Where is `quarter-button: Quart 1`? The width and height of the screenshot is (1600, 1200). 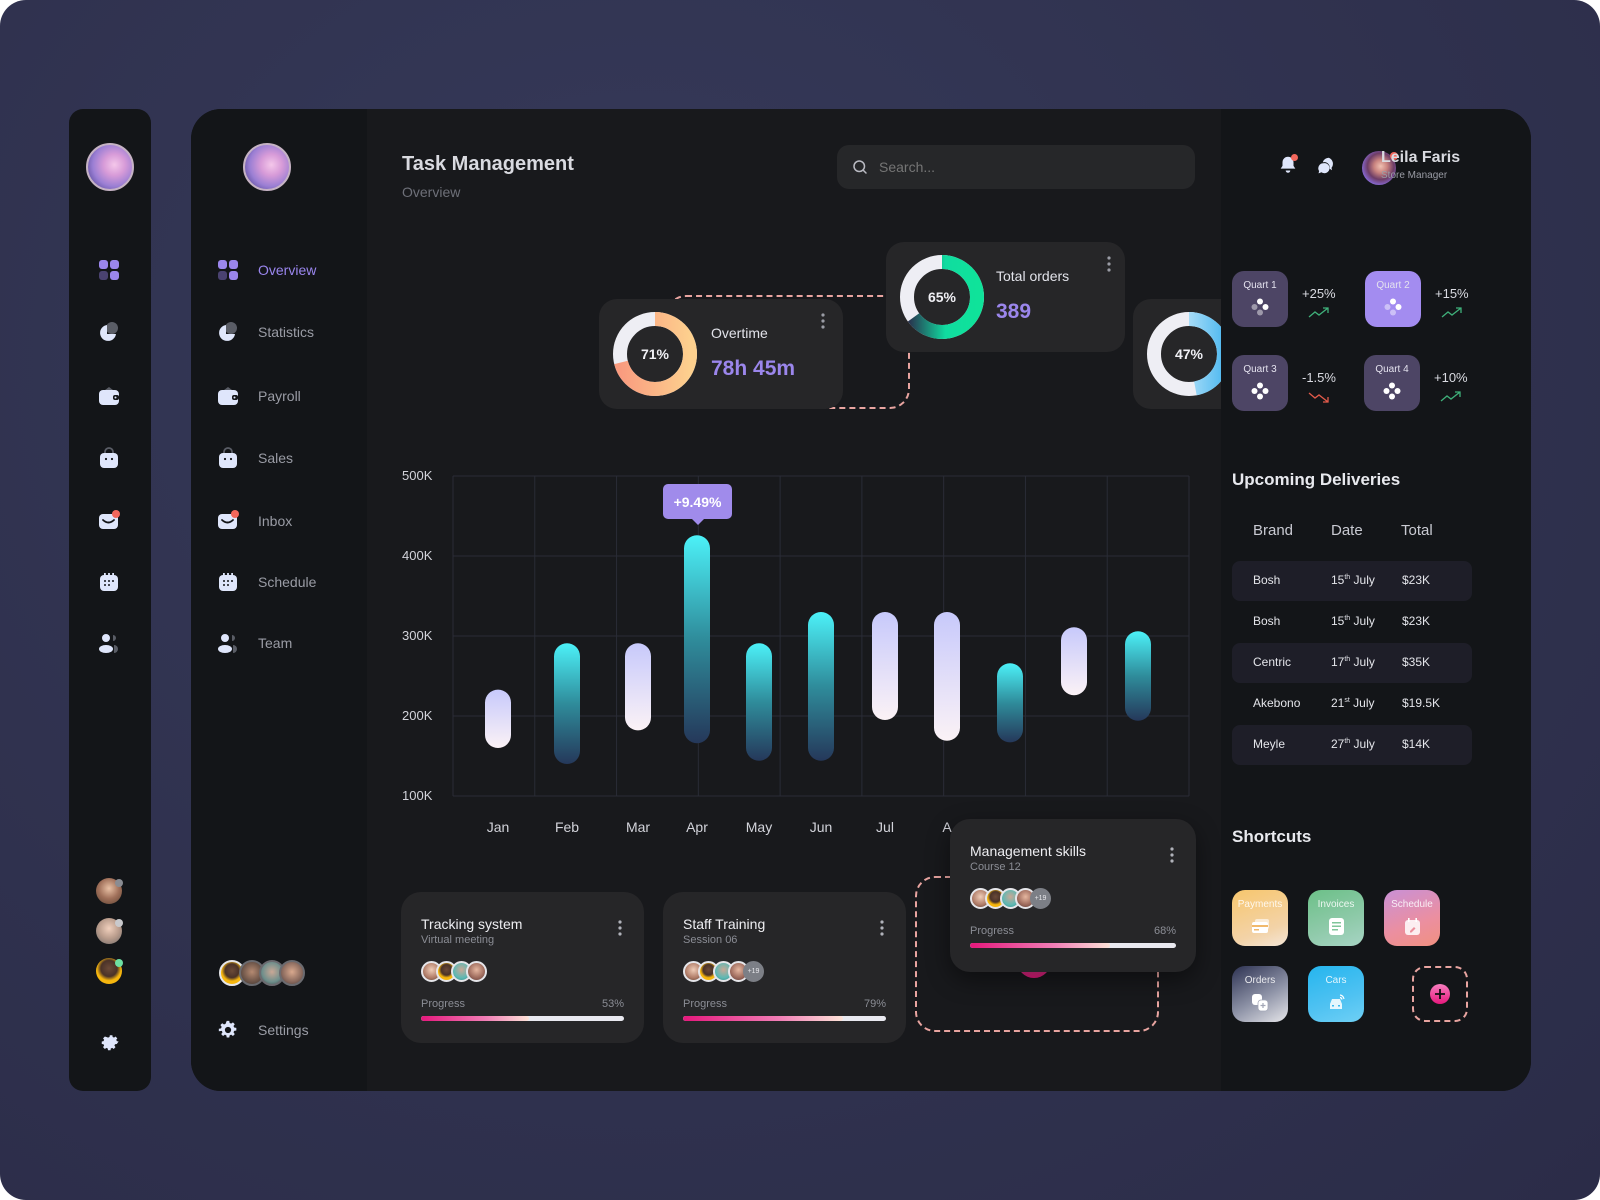
quarter-button: Quart 1 is located at coordinates (1260, 299).